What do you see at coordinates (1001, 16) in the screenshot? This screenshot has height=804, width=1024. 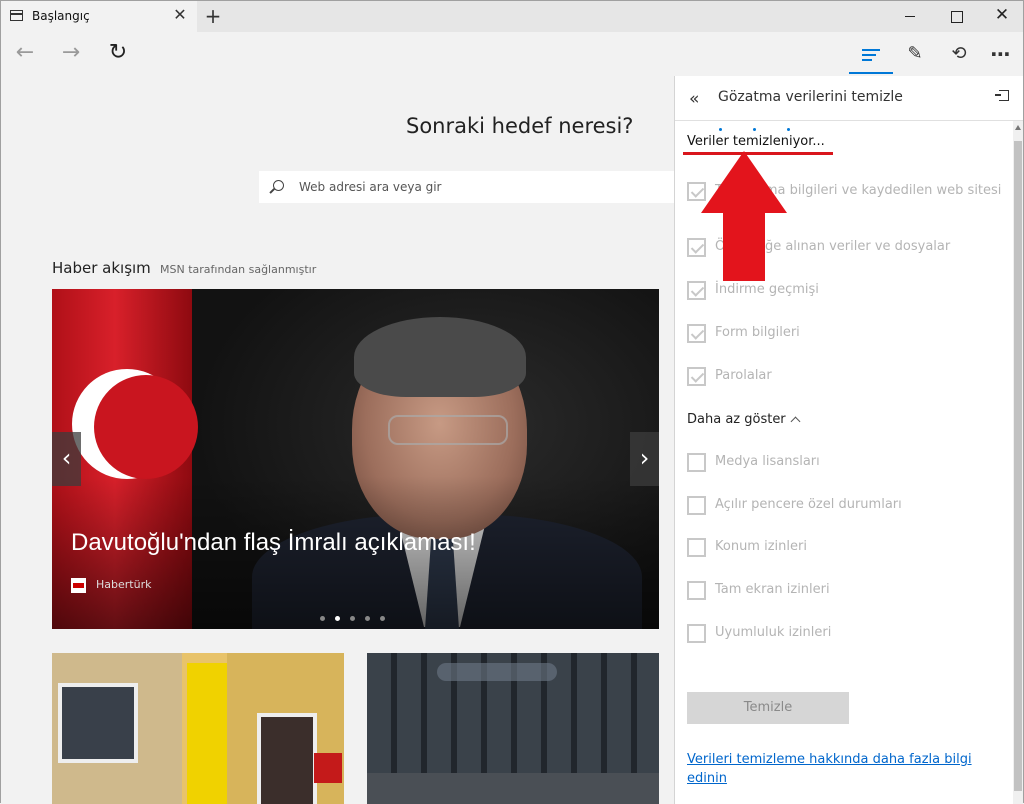 I see `close-window-button: ✕` at bounding box center [1001, 16].